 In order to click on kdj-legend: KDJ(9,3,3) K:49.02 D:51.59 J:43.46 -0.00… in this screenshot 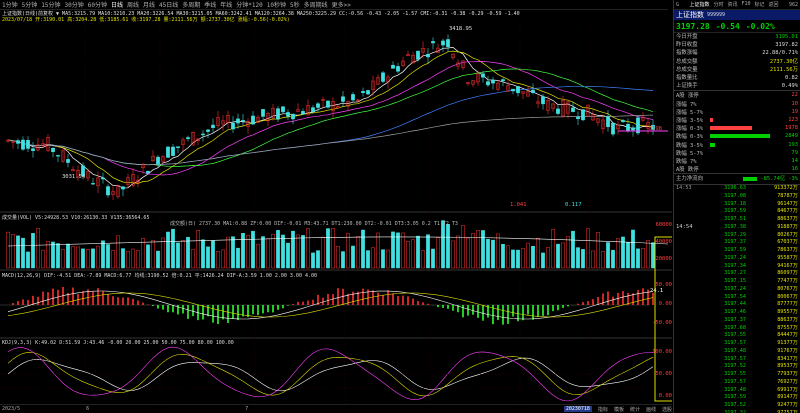, I will do `click(118, 343)`.